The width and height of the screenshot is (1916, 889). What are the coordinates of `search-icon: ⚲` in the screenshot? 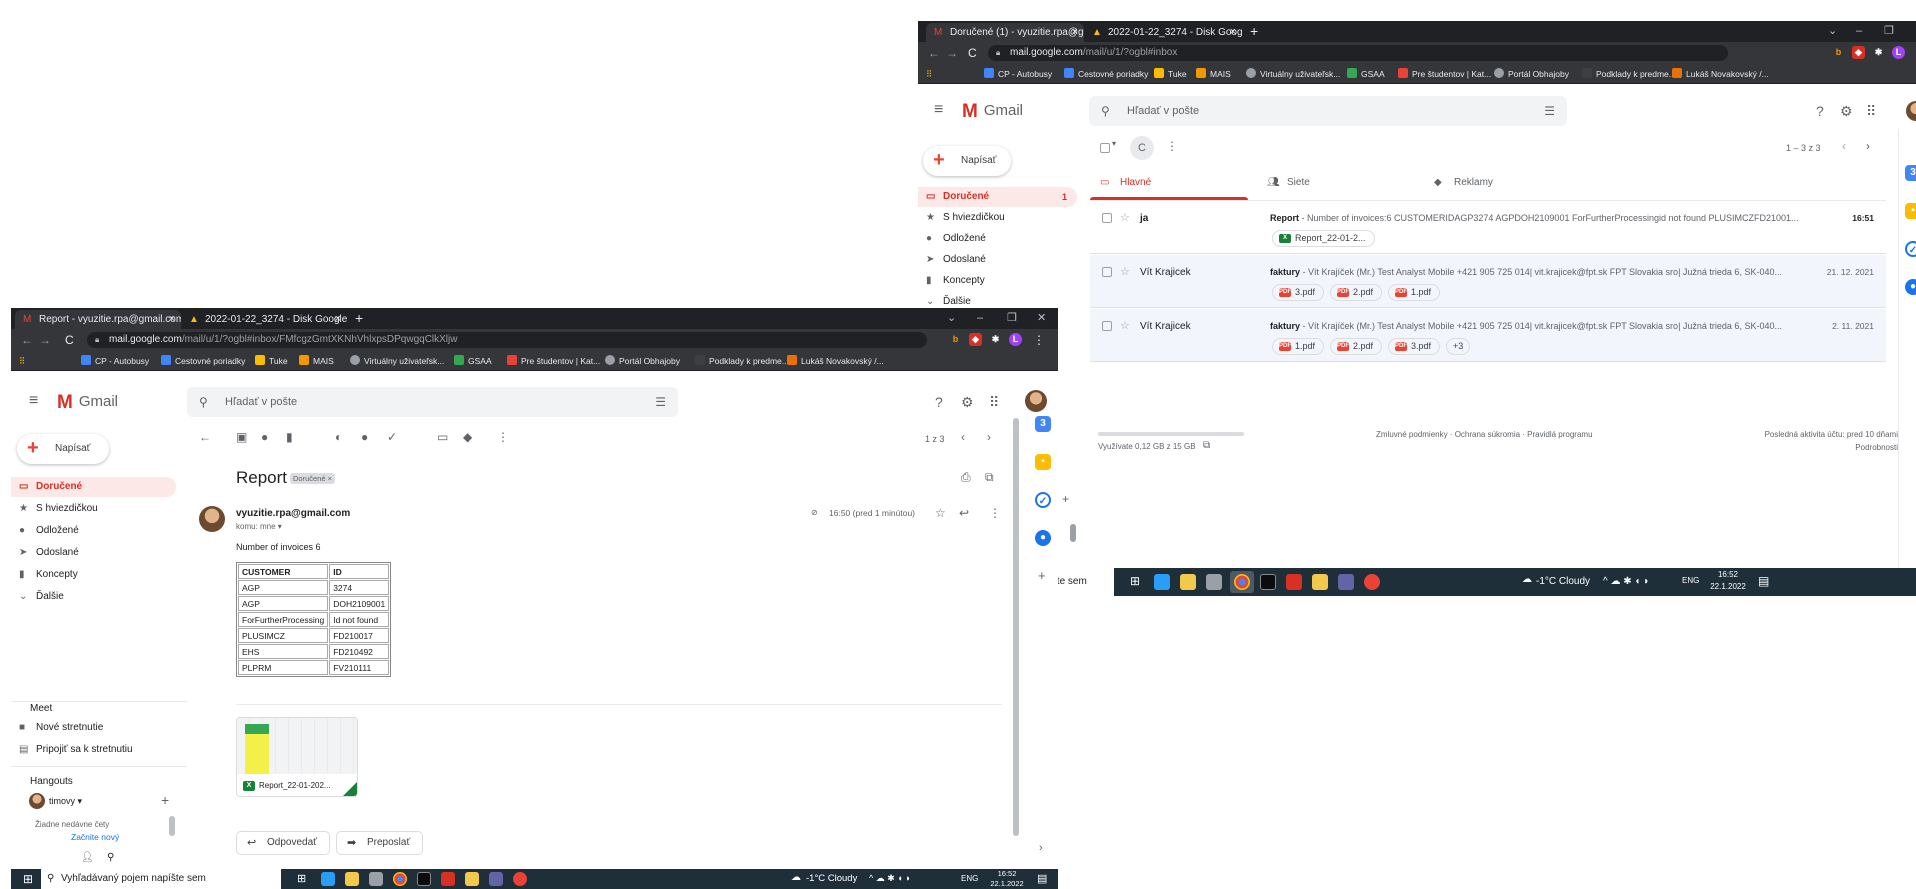 It's located at (1105, 111).